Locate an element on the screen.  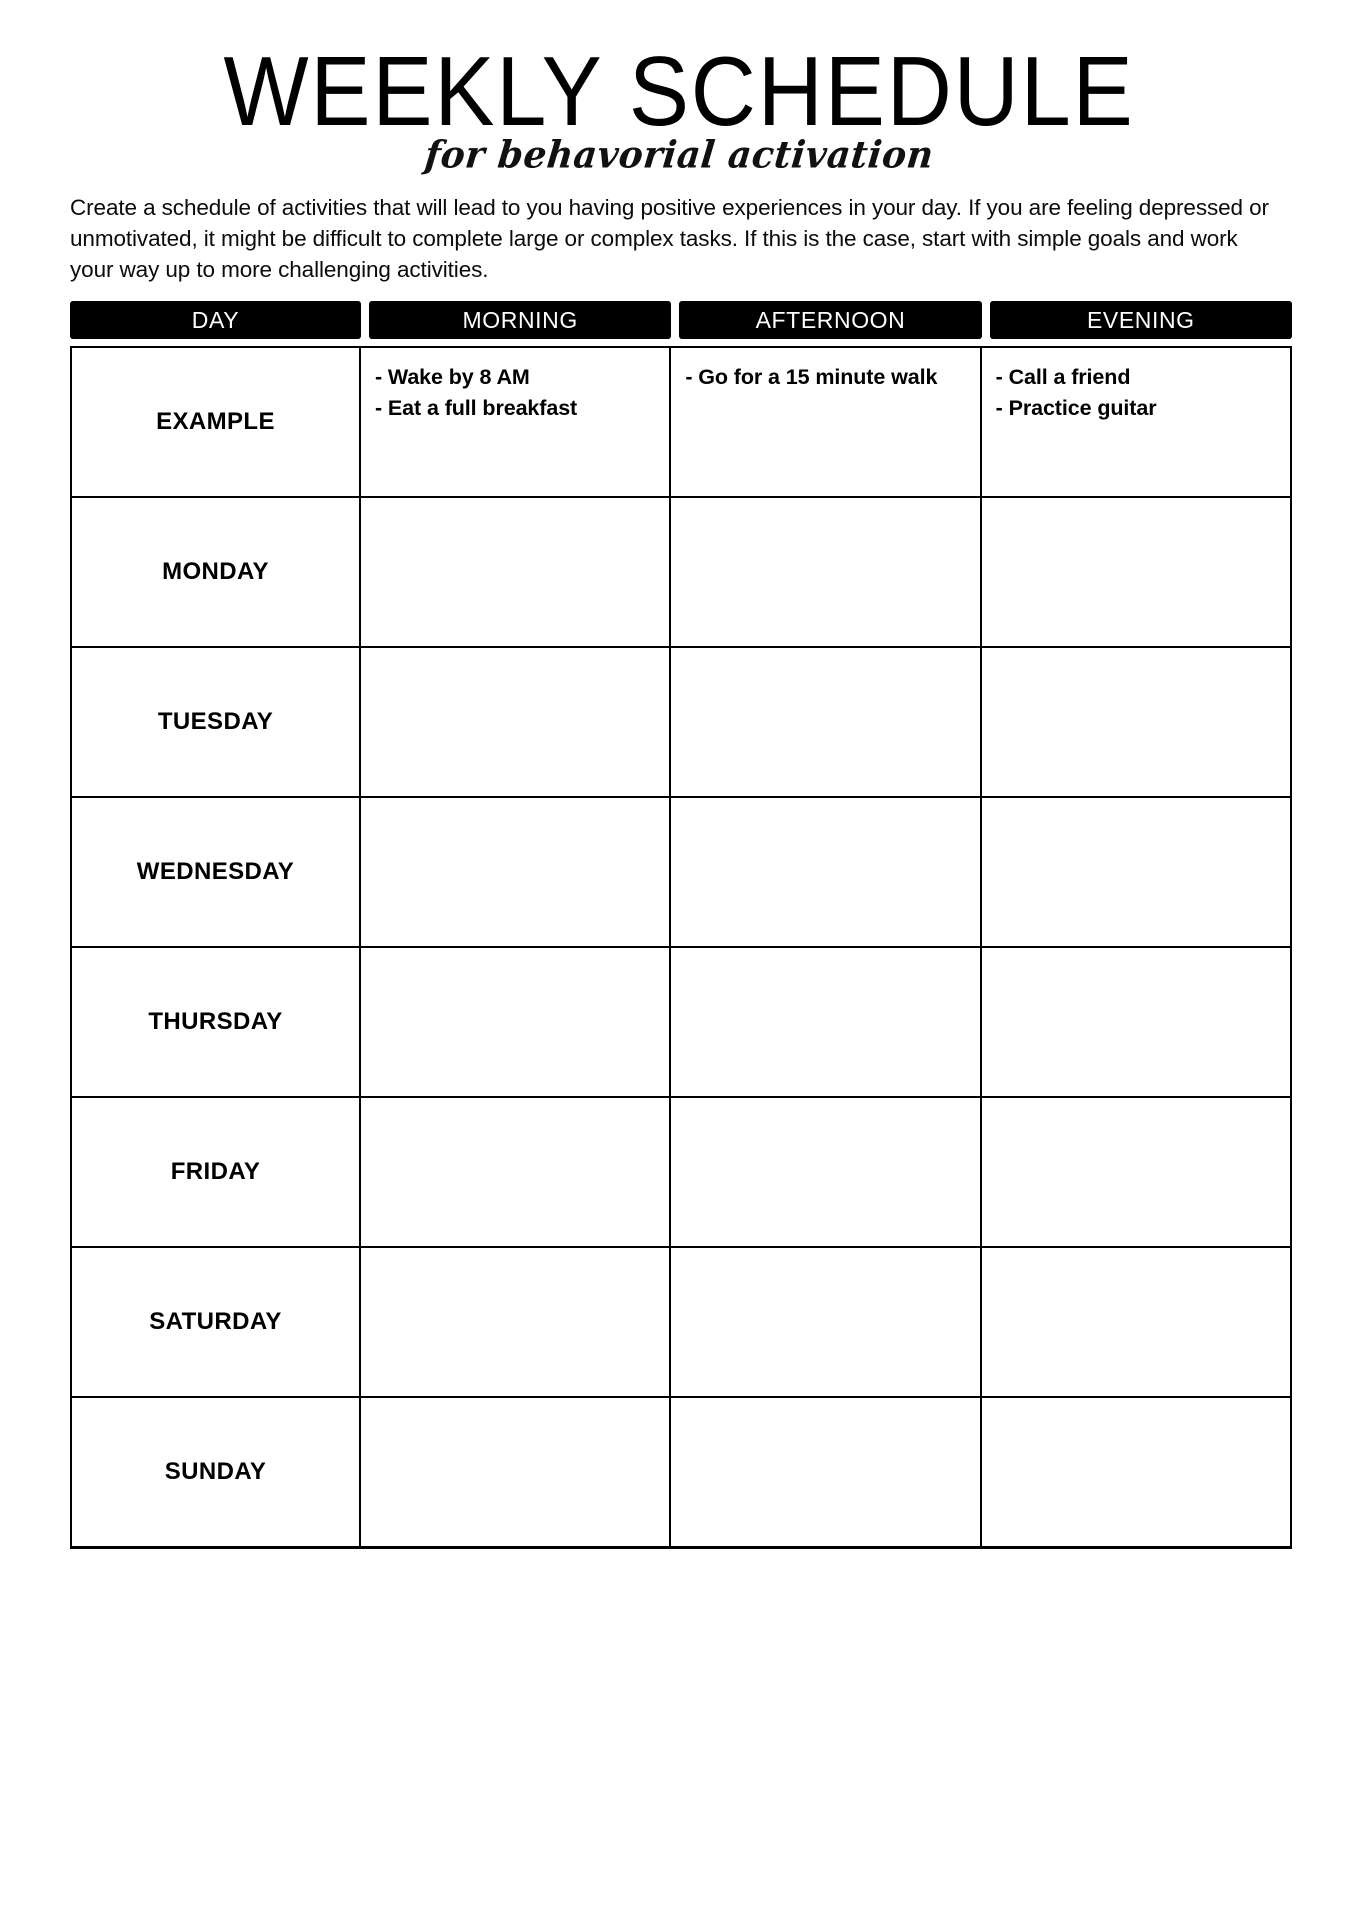
page-title: WEEKLY SCHEDULE is located at coordinates (679, 91).